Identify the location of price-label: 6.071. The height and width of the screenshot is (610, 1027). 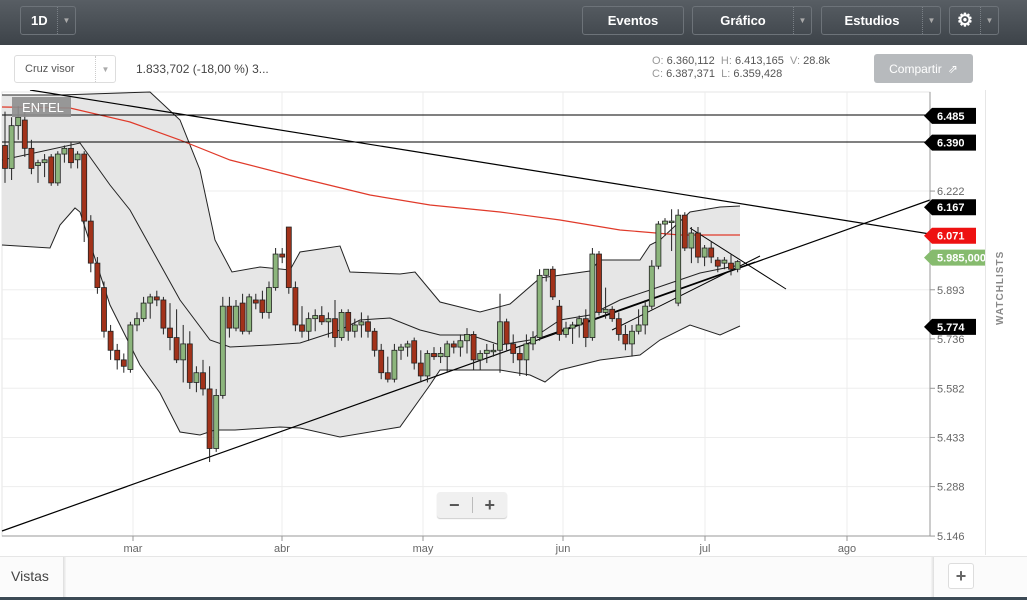
(950, 235).